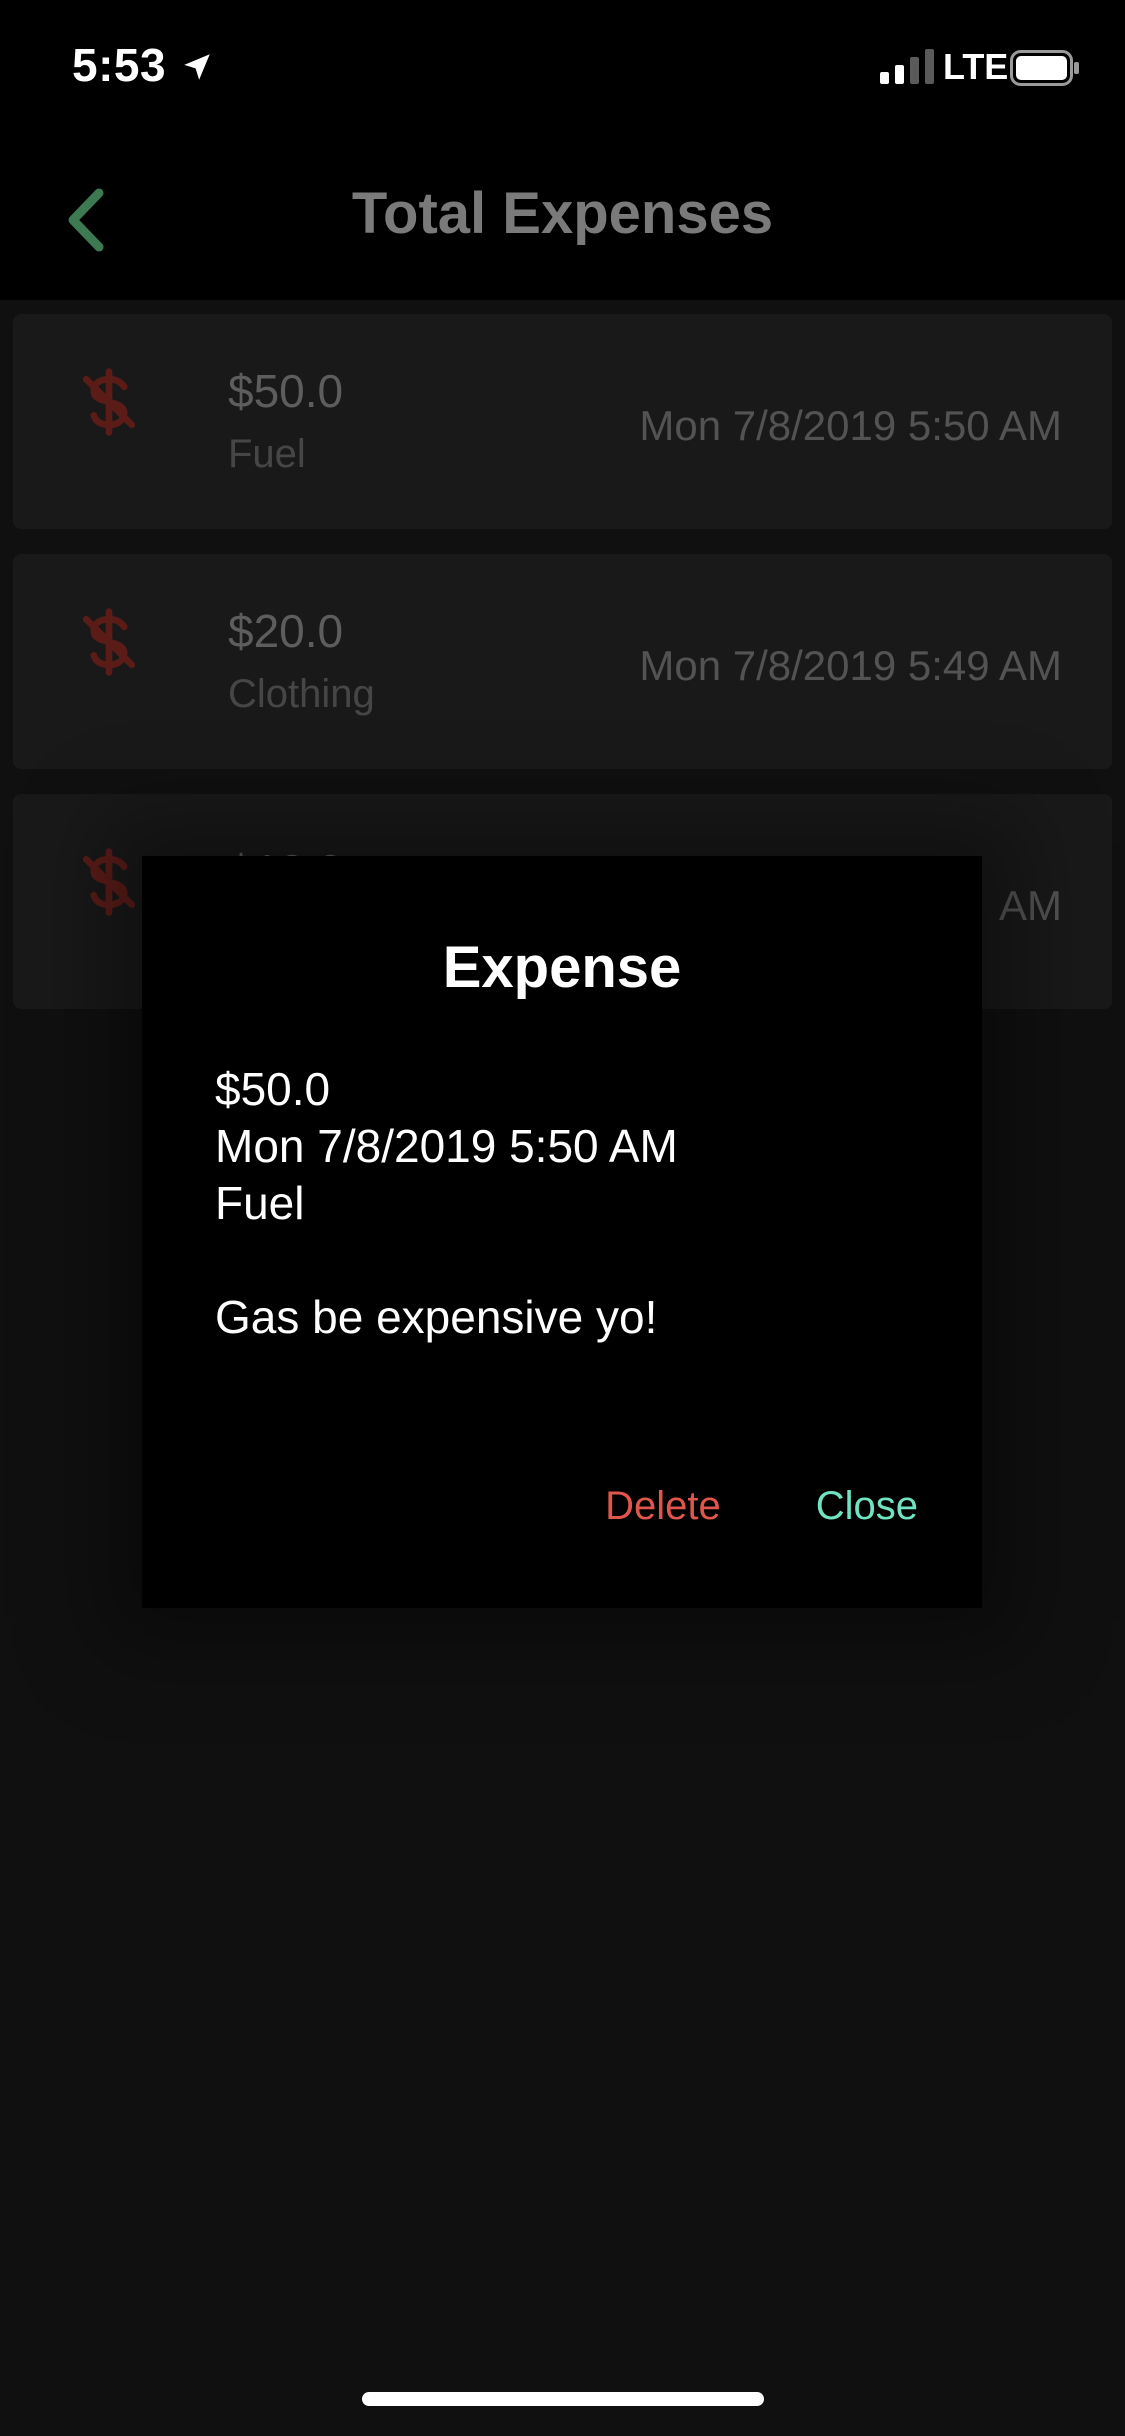  I want to click on battery-icon, so click(1044, 68).